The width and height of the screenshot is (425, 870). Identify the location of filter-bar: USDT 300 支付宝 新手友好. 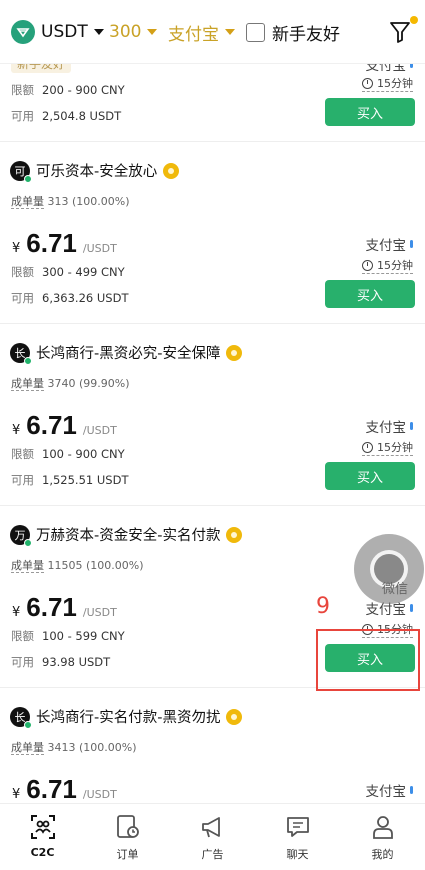
(212, 32).